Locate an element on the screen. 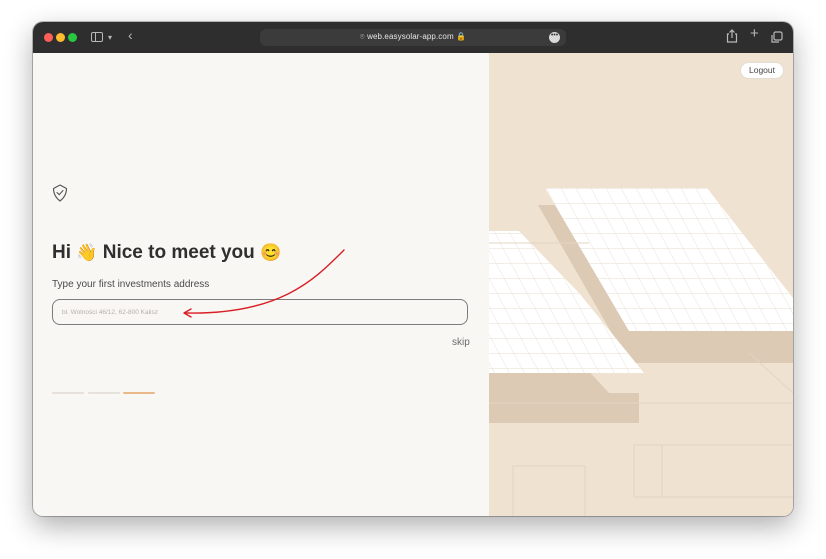 The height and width of the screenshot is (559, 826). zoom-window-button is located at coordinates (72, 37).